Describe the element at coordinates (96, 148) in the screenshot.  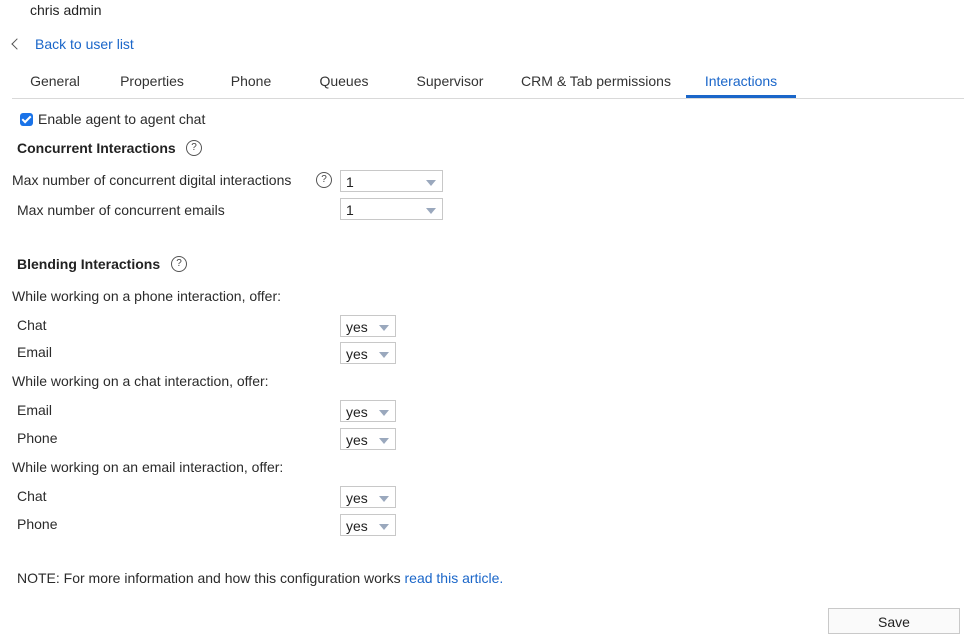
I see `concurrent-interactions-title: Concurrent Interactions` at that location.